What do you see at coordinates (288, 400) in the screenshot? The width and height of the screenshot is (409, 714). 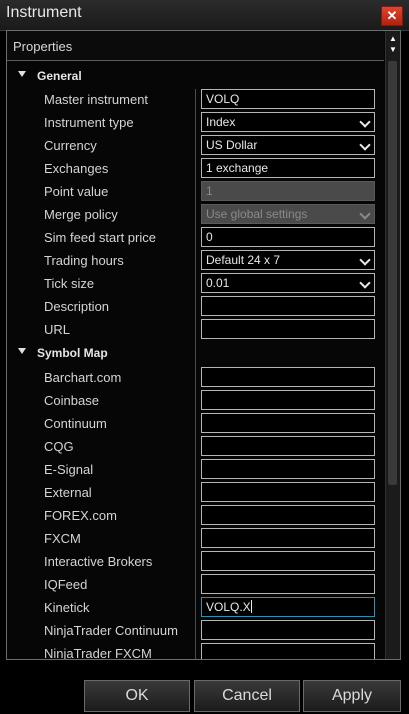 I see `coinbase-symbol-field` at bounding box center [288, 400].